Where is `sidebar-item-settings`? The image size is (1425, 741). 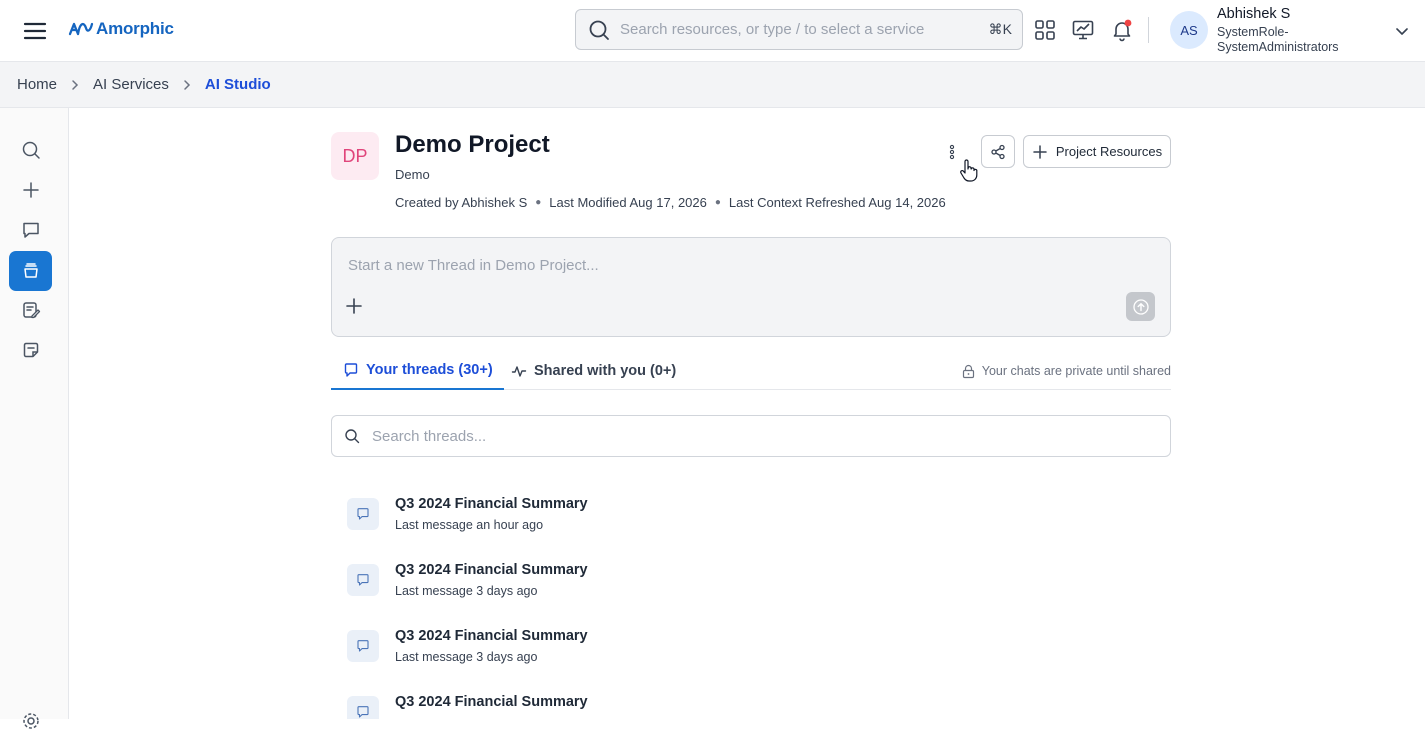 sidebar-item-settings is located at coordinates (30, 721).